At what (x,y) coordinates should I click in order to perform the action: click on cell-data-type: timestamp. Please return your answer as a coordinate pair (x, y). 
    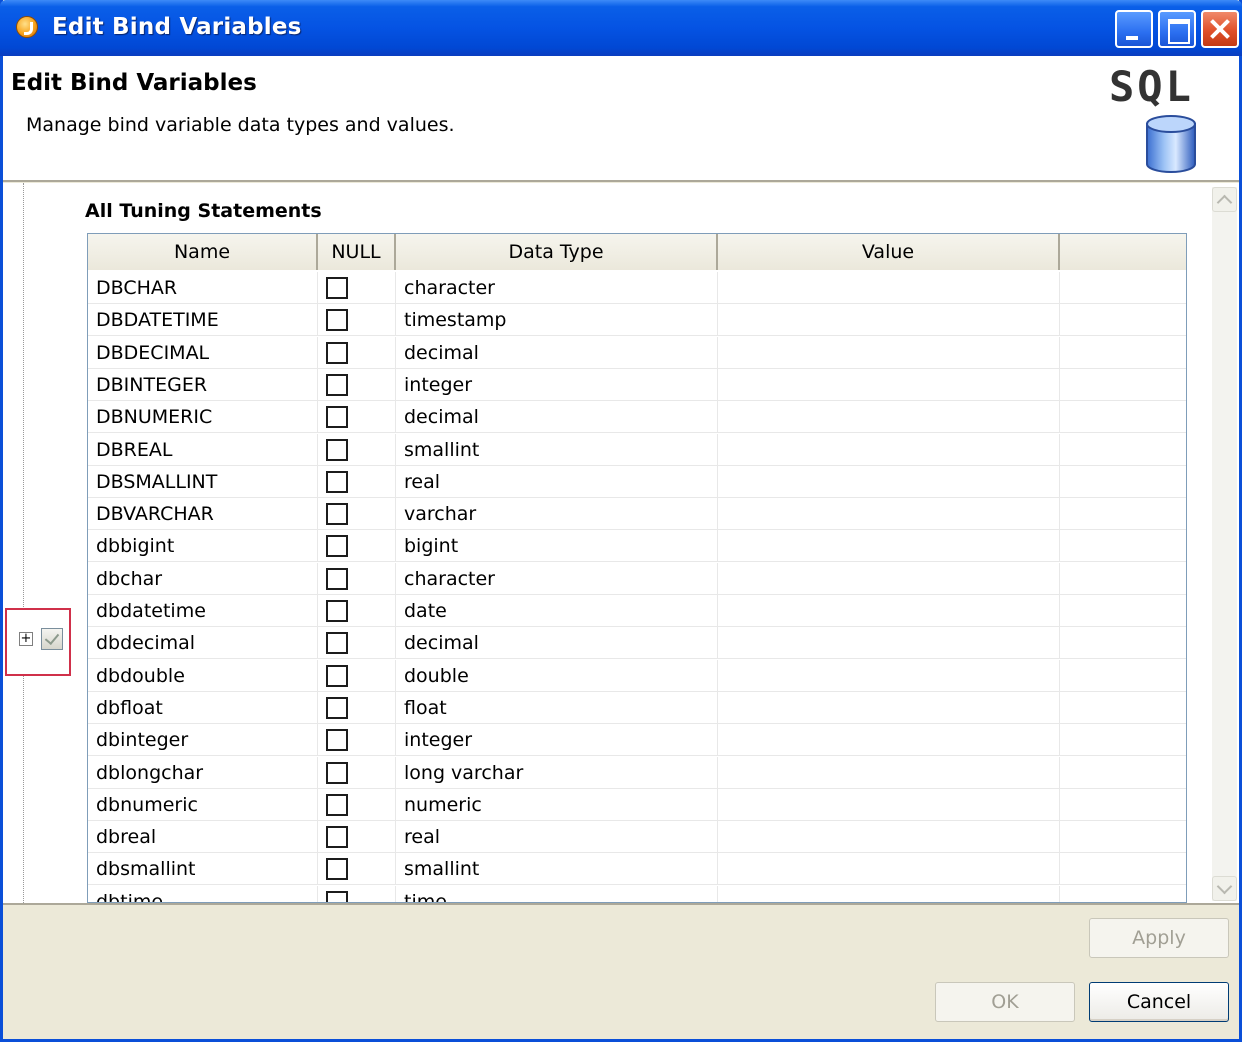
    Looking at the image, I should click on (557, 320).